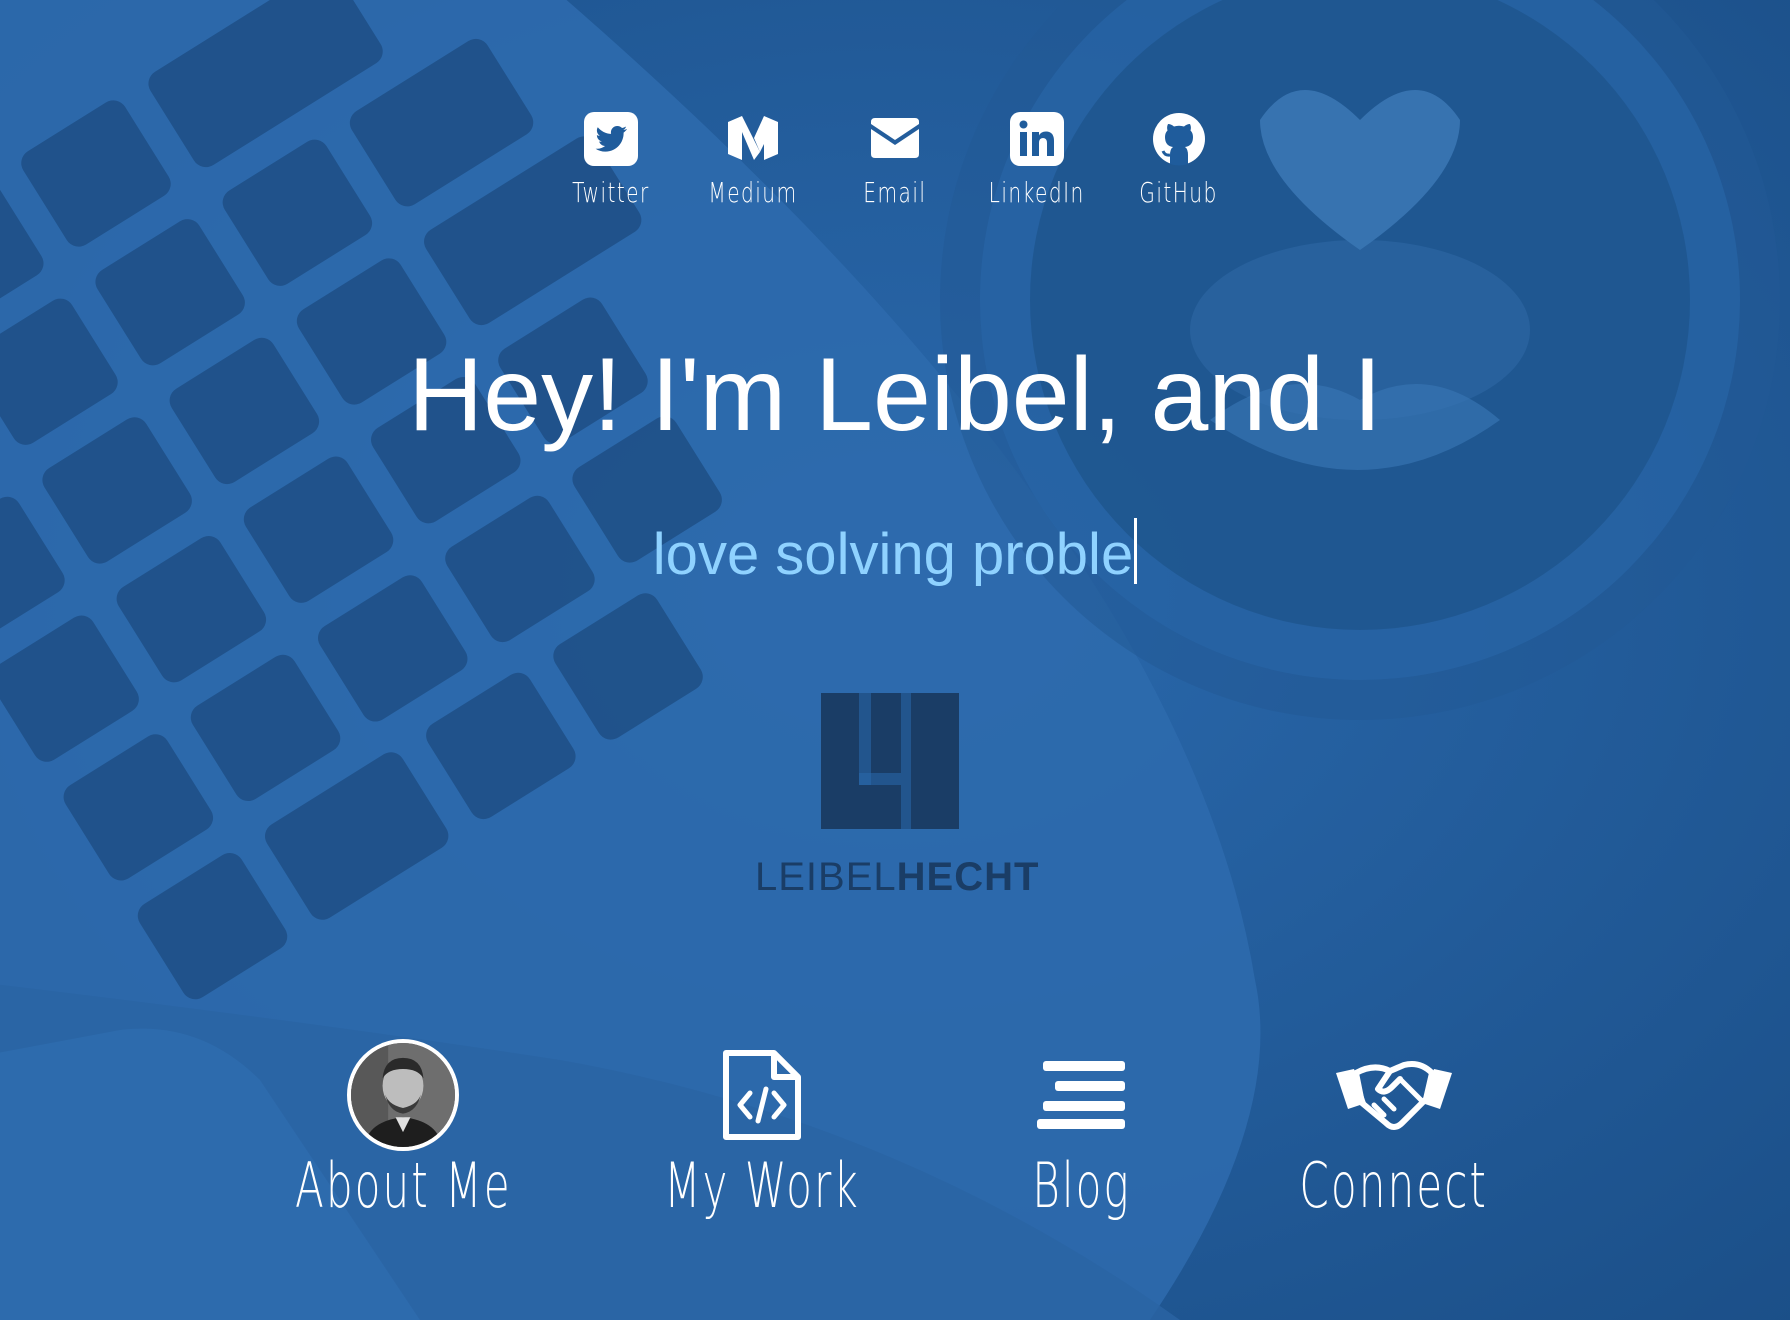 This screenshot has width=1790, height=1320. I want to click on typed-subtitle: love solving proble, so click(895, 555).